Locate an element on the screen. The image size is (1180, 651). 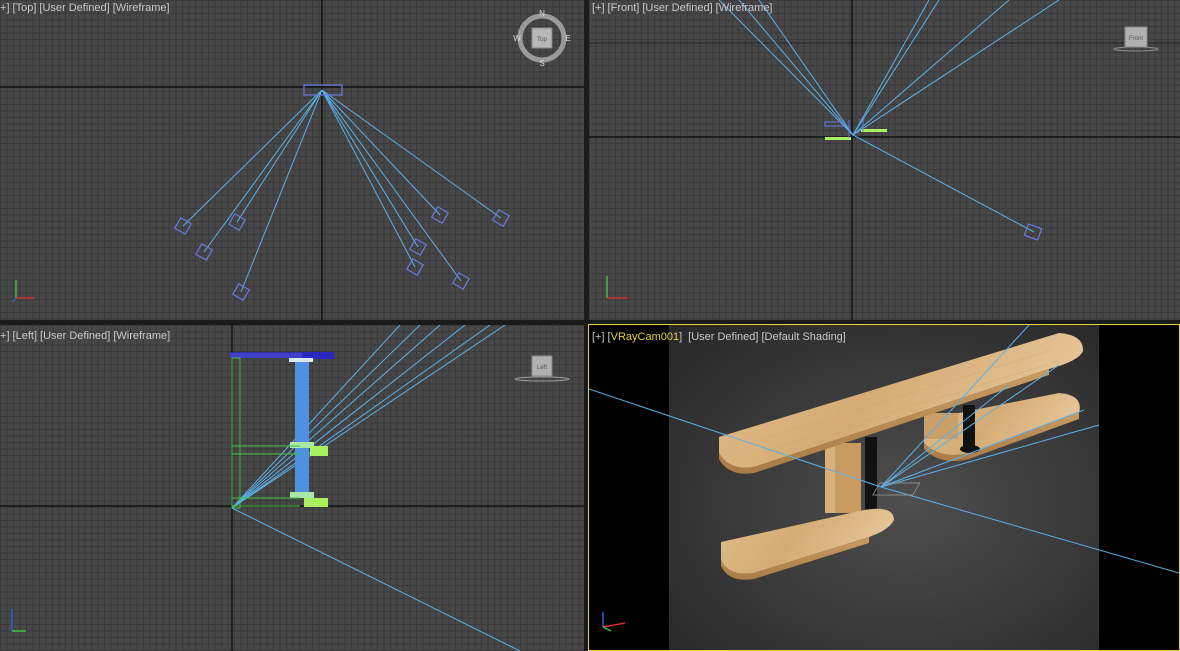
viewport-view-menu: [Left] is located at coordinates (25, 336).